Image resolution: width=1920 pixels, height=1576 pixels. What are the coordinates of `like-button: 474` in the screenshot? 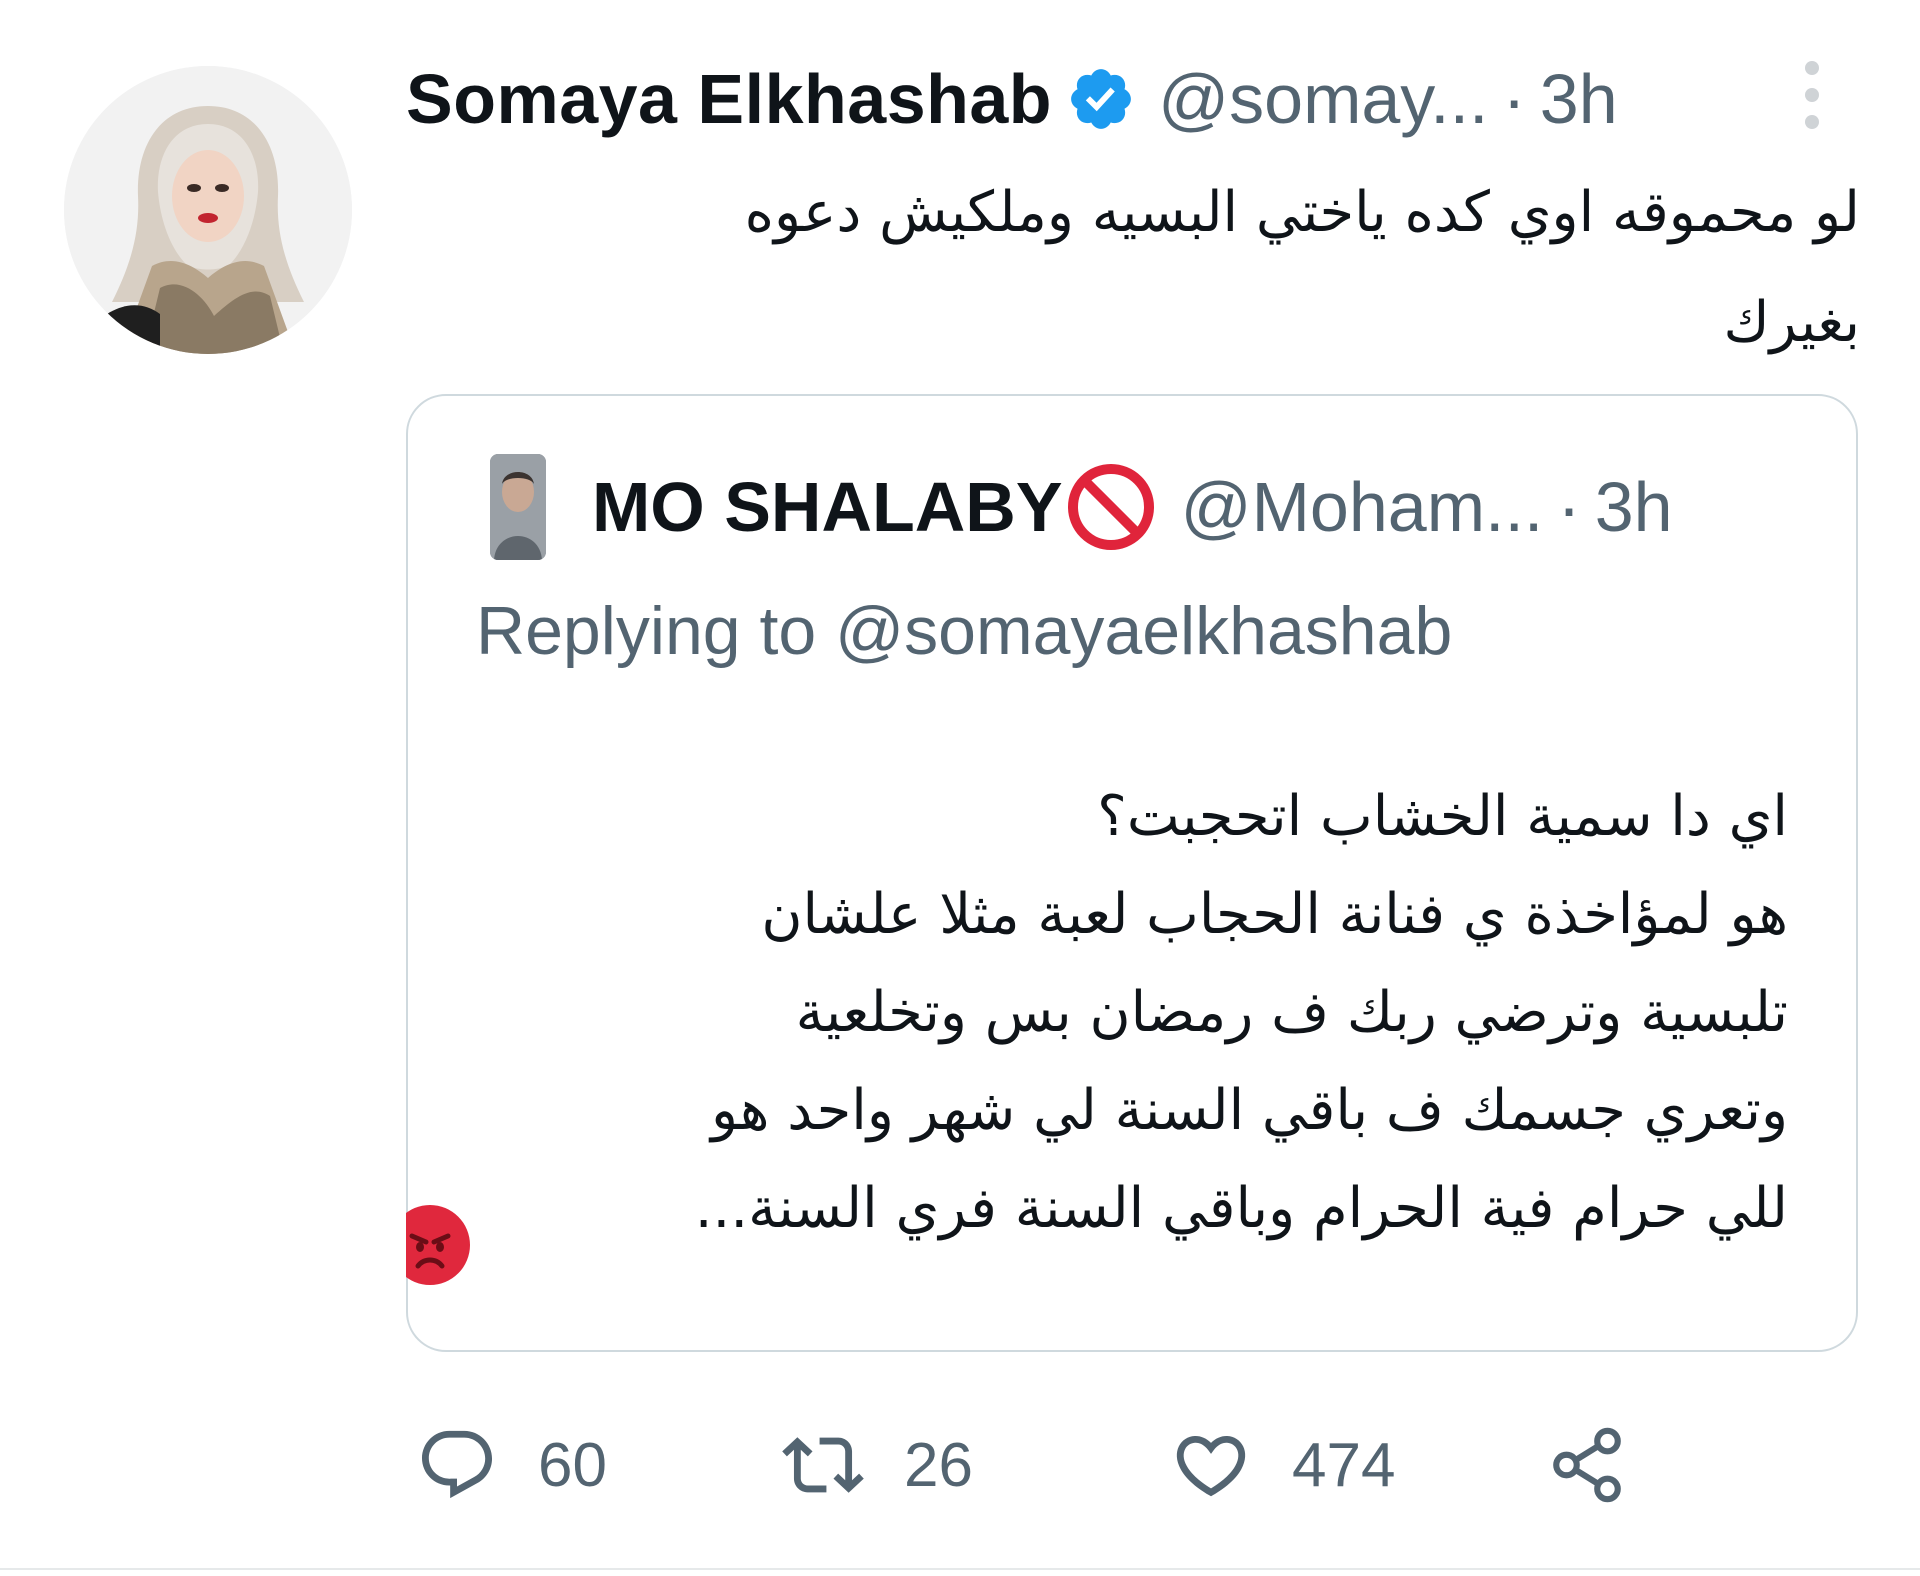 It's located at (1282, 1465).